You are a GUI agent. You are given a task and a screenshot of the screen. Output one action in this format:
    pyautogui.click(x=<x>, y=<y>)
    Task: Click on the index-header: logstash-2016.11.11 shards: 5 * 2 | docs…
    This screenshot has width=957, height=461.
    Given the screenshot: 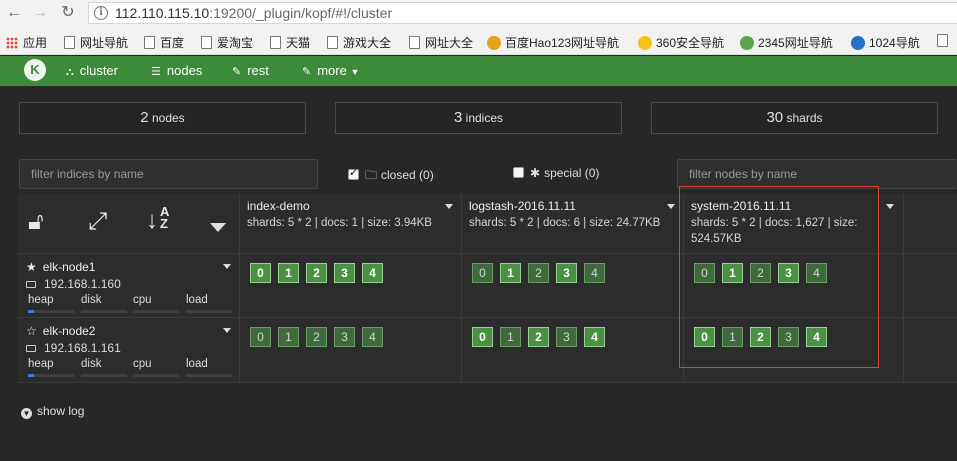 What is the action you would take?
    pyautogui.click(x=573, y=224)
    